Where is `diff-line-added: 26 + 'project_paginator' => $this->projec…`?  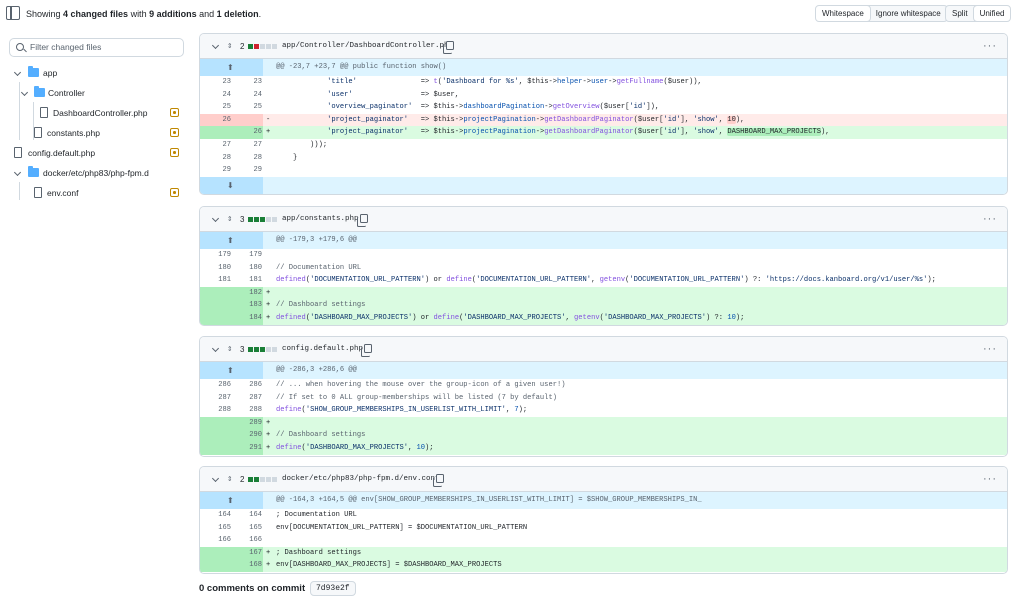
diff-line-added: 26 + 'project_paginator' => $this->projec… is located at coordinates (603, 132).